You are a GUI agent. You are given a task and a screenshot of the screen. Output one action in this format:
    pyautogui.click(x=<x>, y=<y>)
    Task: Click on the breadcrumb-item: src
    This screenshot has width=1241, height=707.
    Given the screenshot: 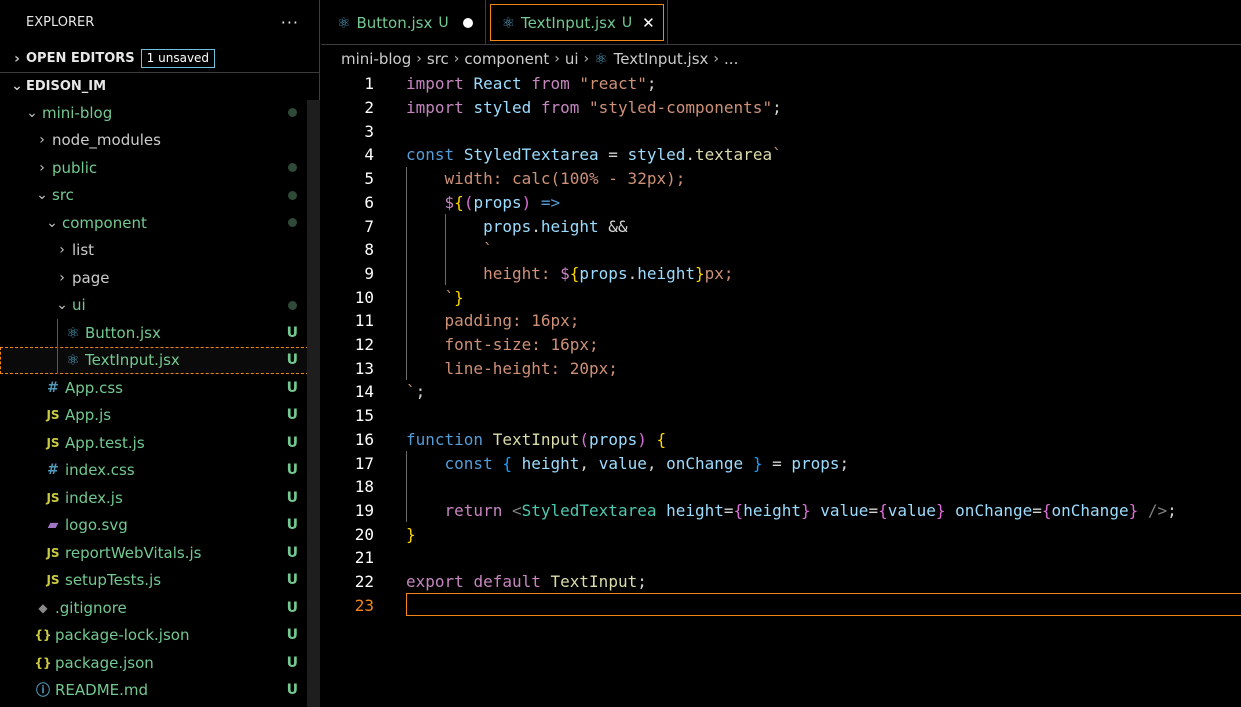 What is the action you would take?
    pyautogui.click(x=438, y=59)
    